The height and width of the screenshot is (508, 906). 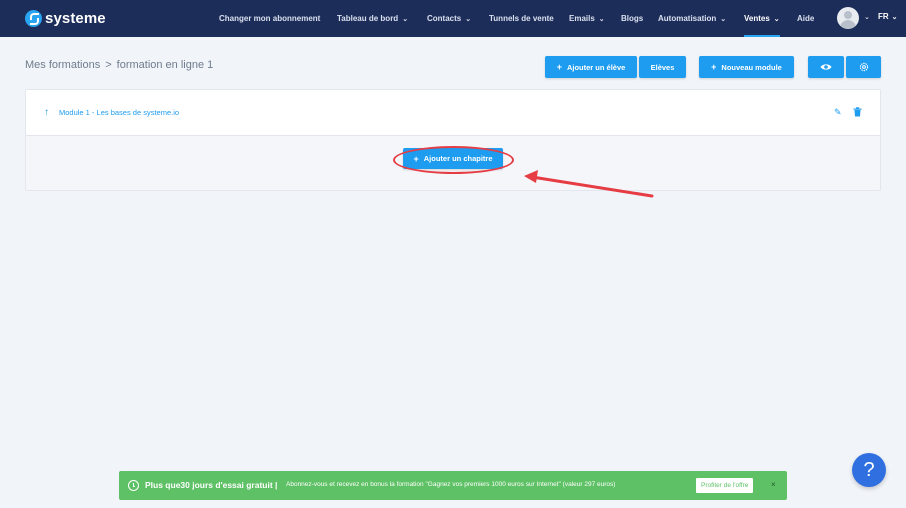 What do you see at coordinates (596, 67) in the screenshot?
I see `add-student-label: Ajouter un élève` at bounding box center [596, 67].